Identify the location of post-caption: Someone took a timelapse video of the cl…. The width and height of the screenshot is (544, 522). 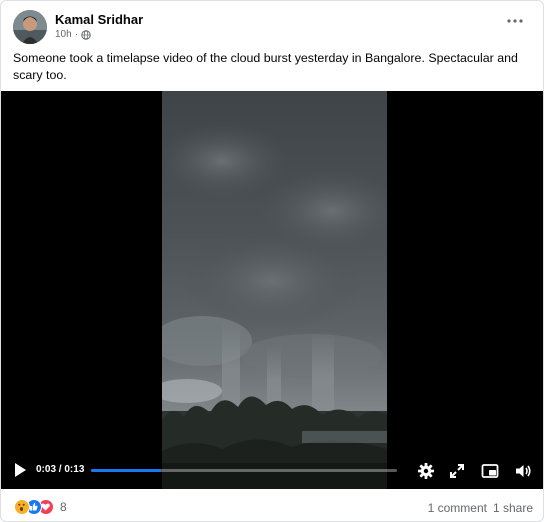
(265, 66).